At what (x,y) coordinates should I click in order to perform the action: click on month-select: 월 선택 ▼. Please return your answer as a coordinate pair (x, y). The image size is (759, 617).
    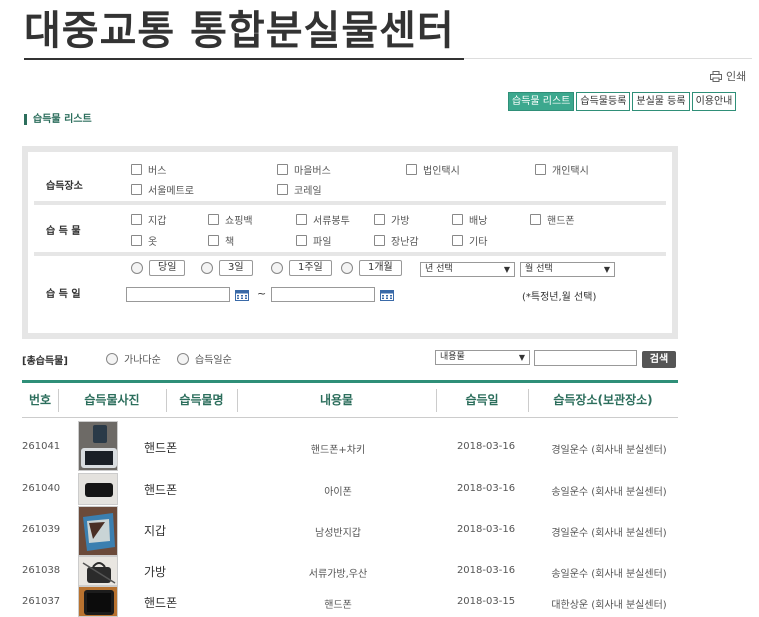
    Looking at the image, I should click on (567, 269).